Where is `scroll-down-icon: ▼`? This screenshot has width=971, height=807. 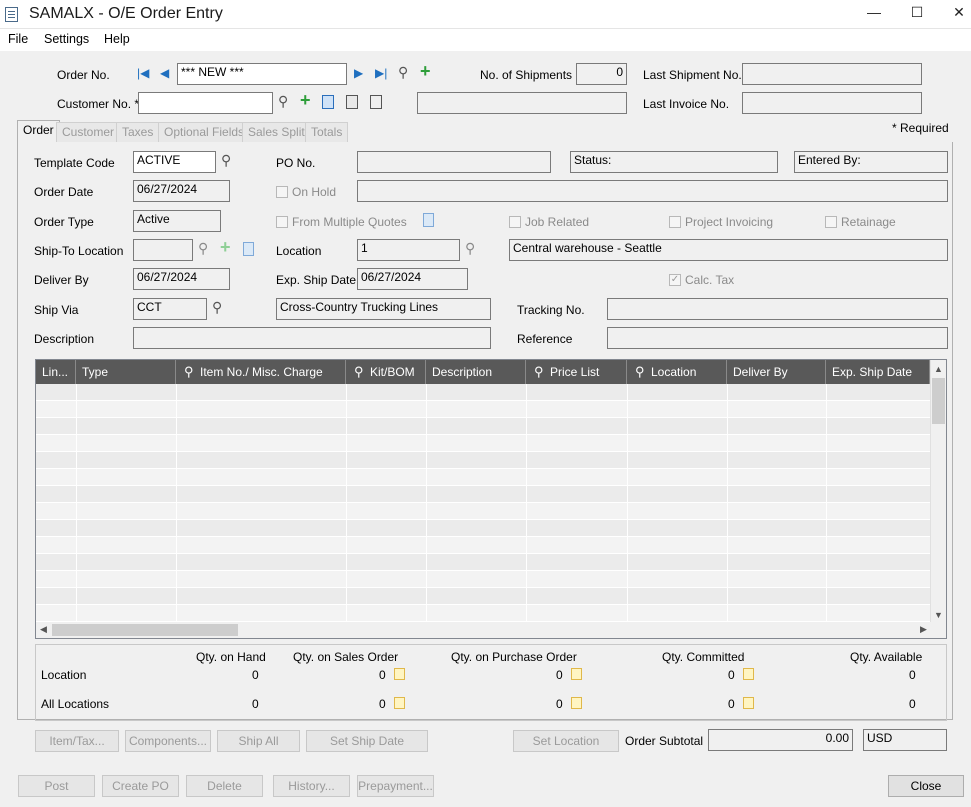 scroll-down-icon: ▼ is located at coordinates (938, 615).